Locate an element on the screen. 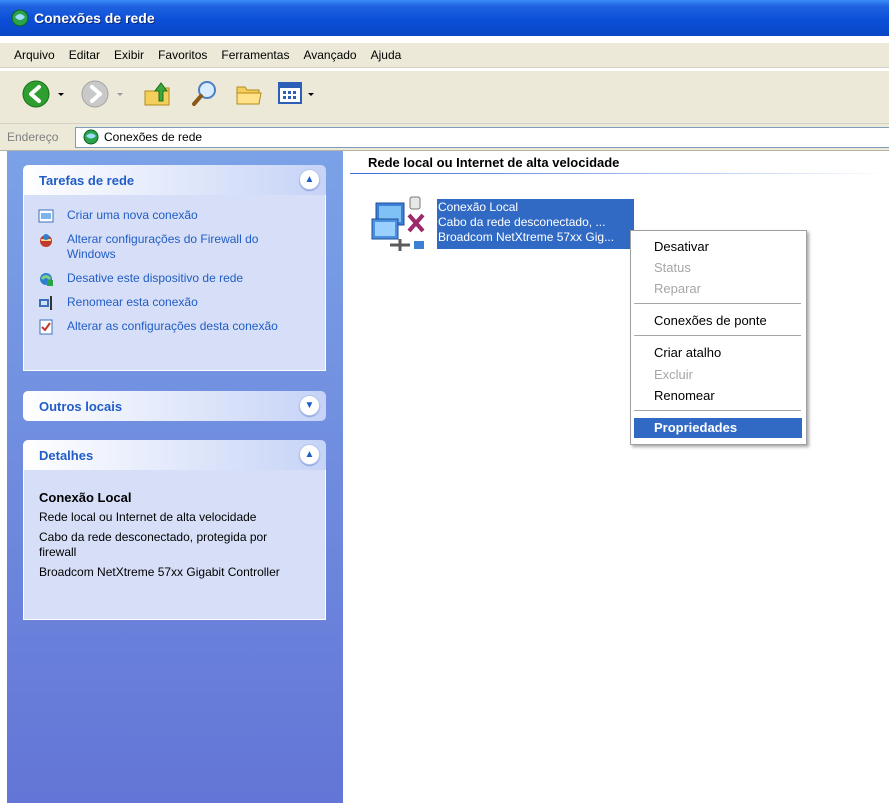 This screenshot has height=803, width=889. folders-icon is located at coordinates (249, 94).